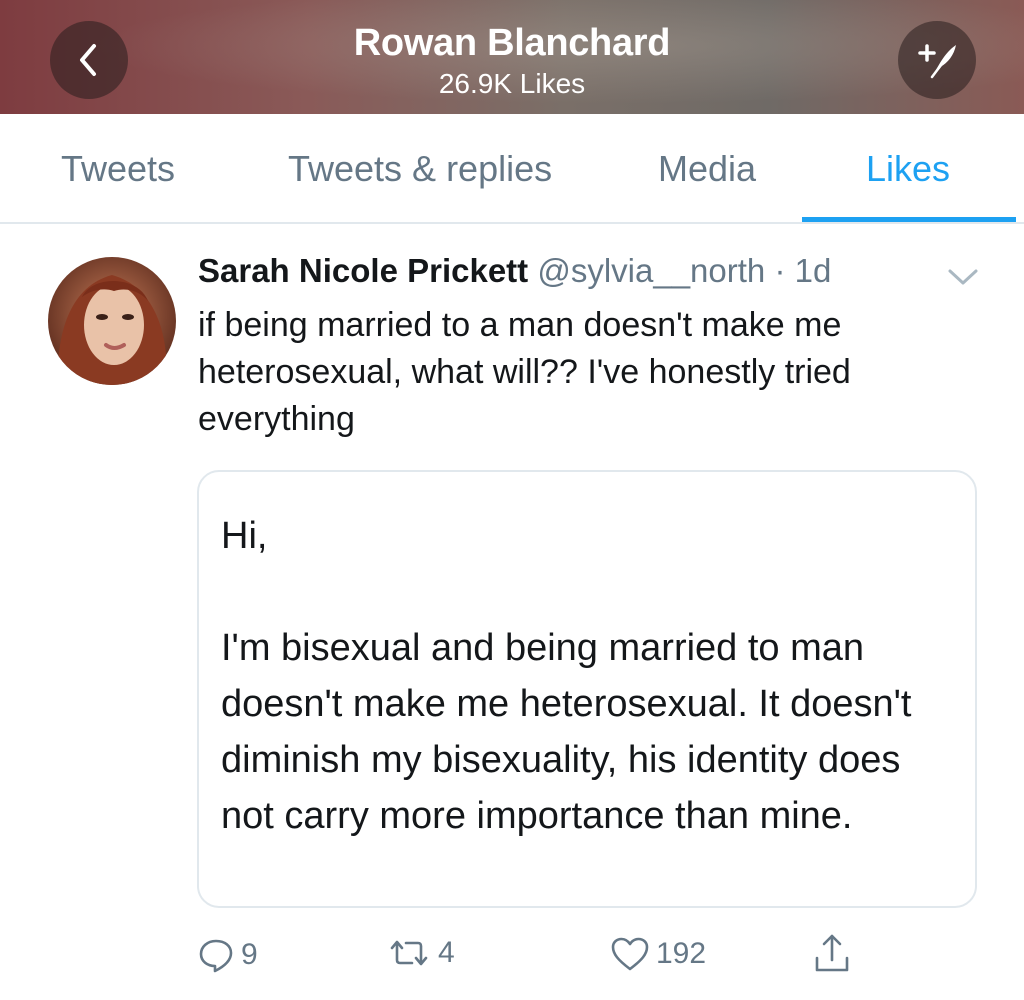 The height and width of the screenshot is (1000, 1024). Describe the element at coordinates (651, 270) in the screenshot. I see `author-handle: @sylvia__north` at that location.